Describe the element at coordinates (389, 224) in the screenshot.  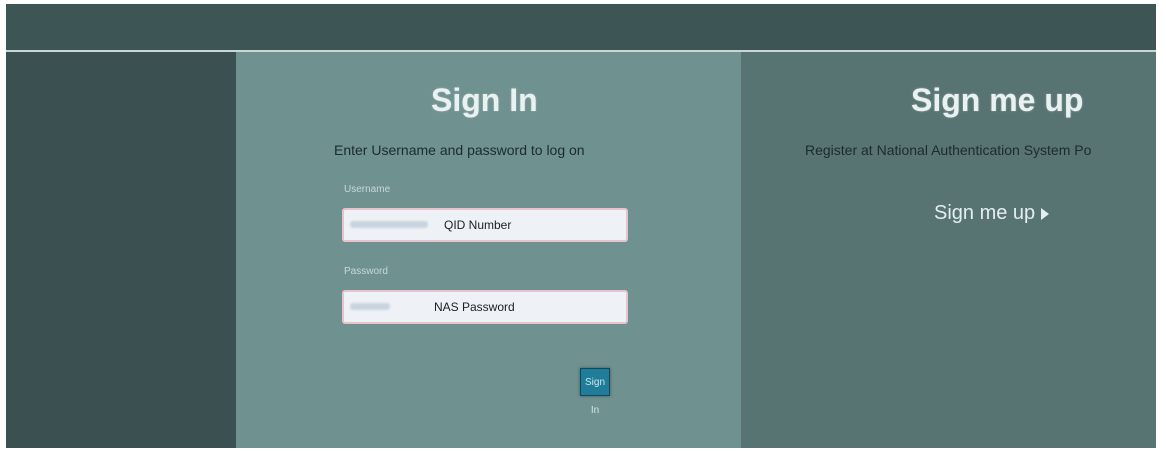
I see `username-prefill` at that location.